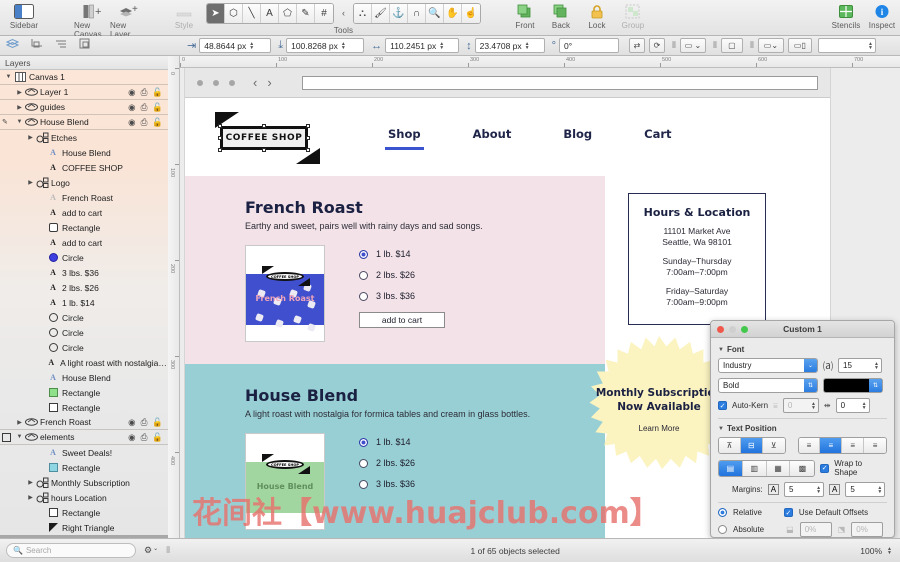 The image size is (900, 562). Describe the element at coordinates (84, 77) in the screenshot. I see `layer-row: ▼ Canvas 1` at that location.